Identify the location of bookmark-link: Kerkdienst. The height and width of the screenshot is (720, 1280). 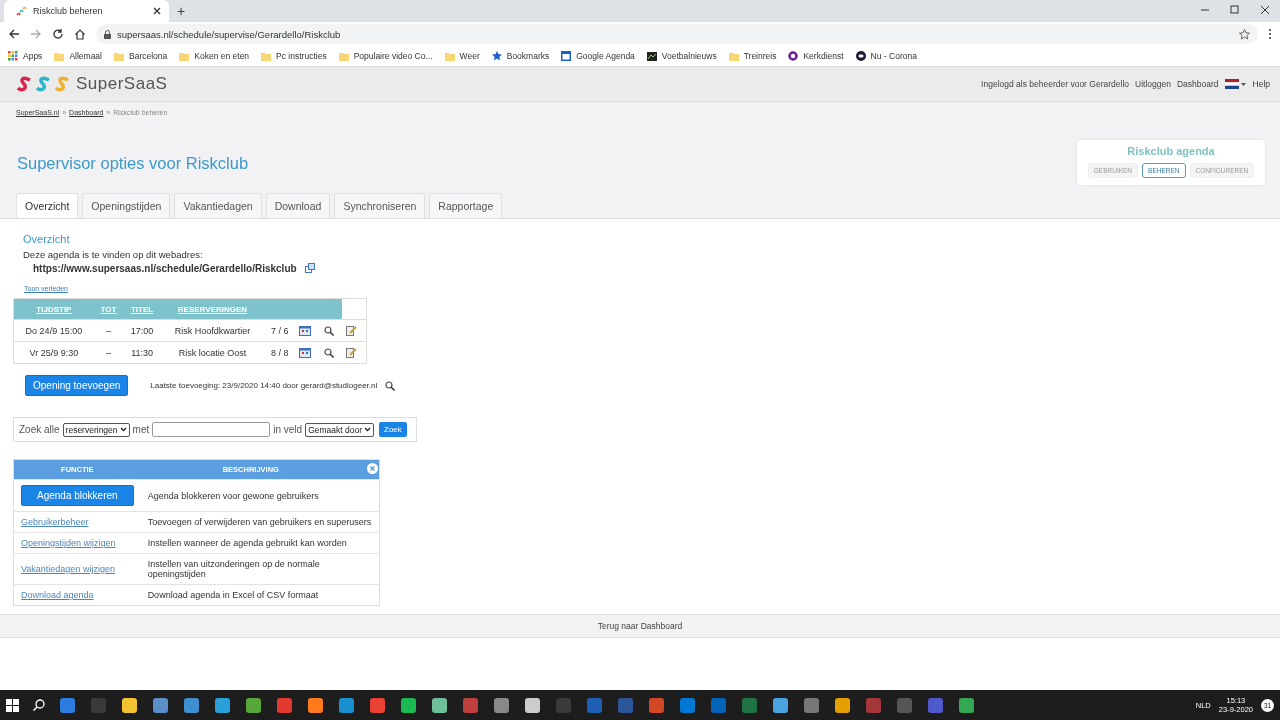
(823, 56).